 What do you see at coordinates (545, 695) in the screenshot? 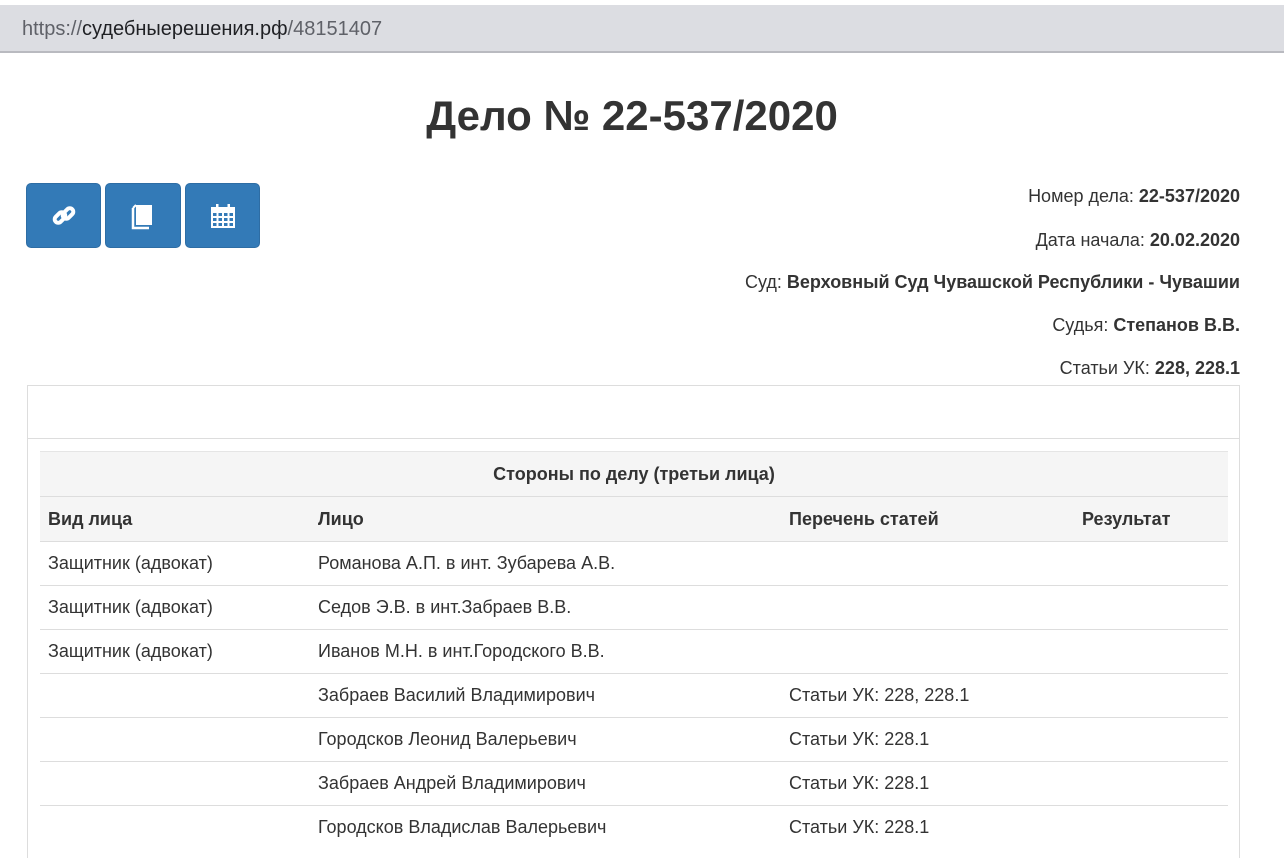
I see `cell-person: Забраев Василий Владимирович` at bounding box center [545, 695].